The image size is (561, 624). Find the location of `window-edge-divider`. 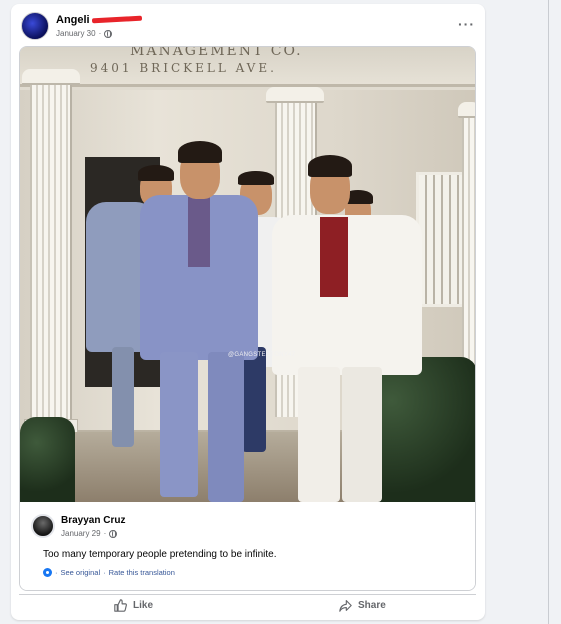

window-edge-divider is located at coordinates (548, 312).